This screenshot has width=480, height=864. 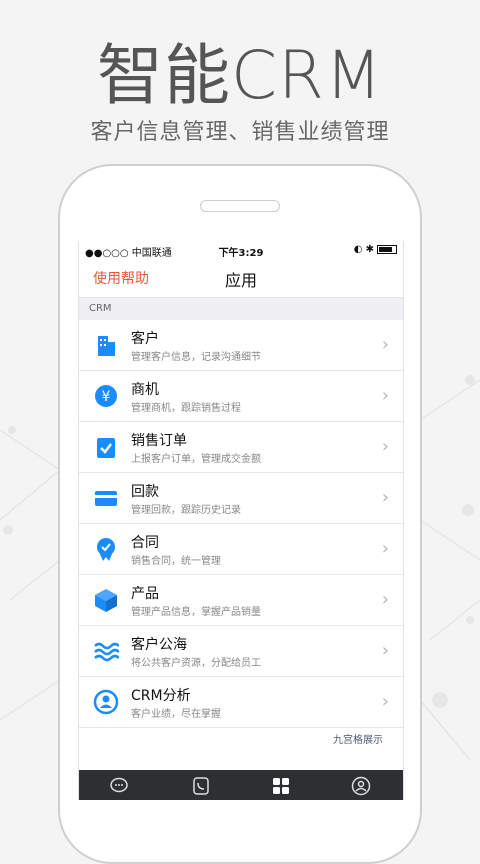 What do you see at coordinates (145, 492) in the screenshot?
I see `item-title: 回款` at bounding box center [145, 492].